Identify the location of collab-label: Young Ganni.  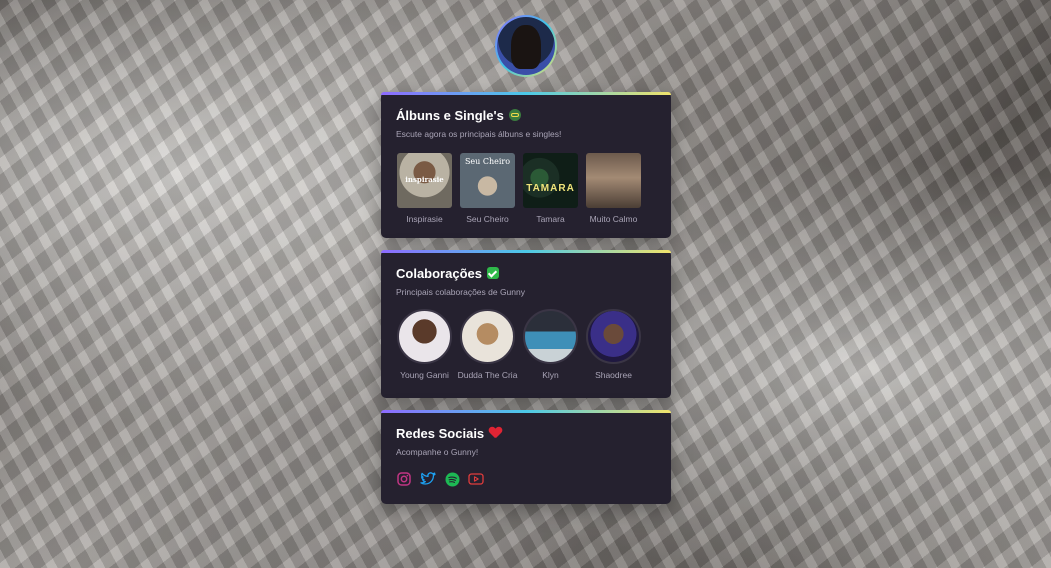
(424, 375).